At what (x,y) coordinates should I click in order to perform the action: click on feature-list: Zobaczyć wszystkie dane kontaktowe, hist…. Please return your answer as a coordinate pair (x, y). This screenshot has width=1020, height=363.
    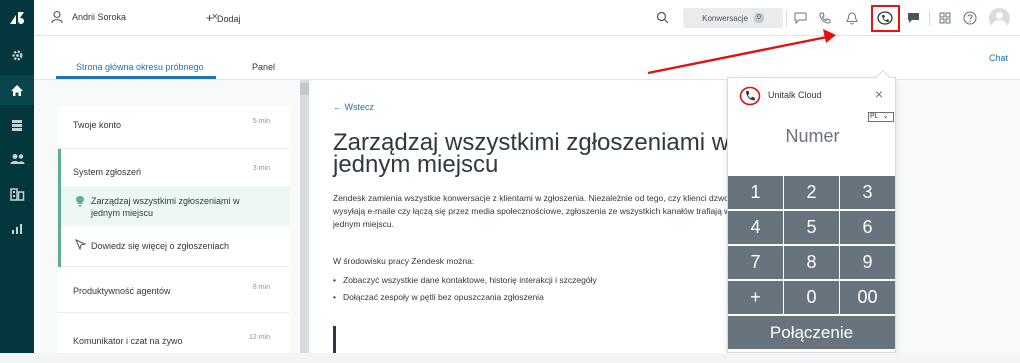
    Looking at the image, I should click on (465, 292).